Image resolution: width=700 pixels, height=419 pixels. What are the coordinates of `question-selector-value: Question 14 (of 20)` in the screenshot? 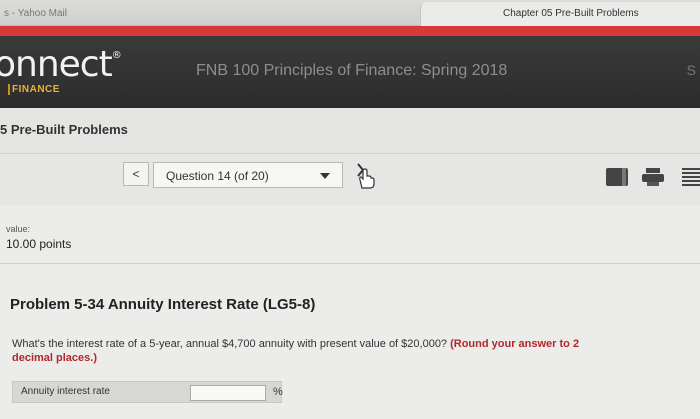 It's located at (217, 176).